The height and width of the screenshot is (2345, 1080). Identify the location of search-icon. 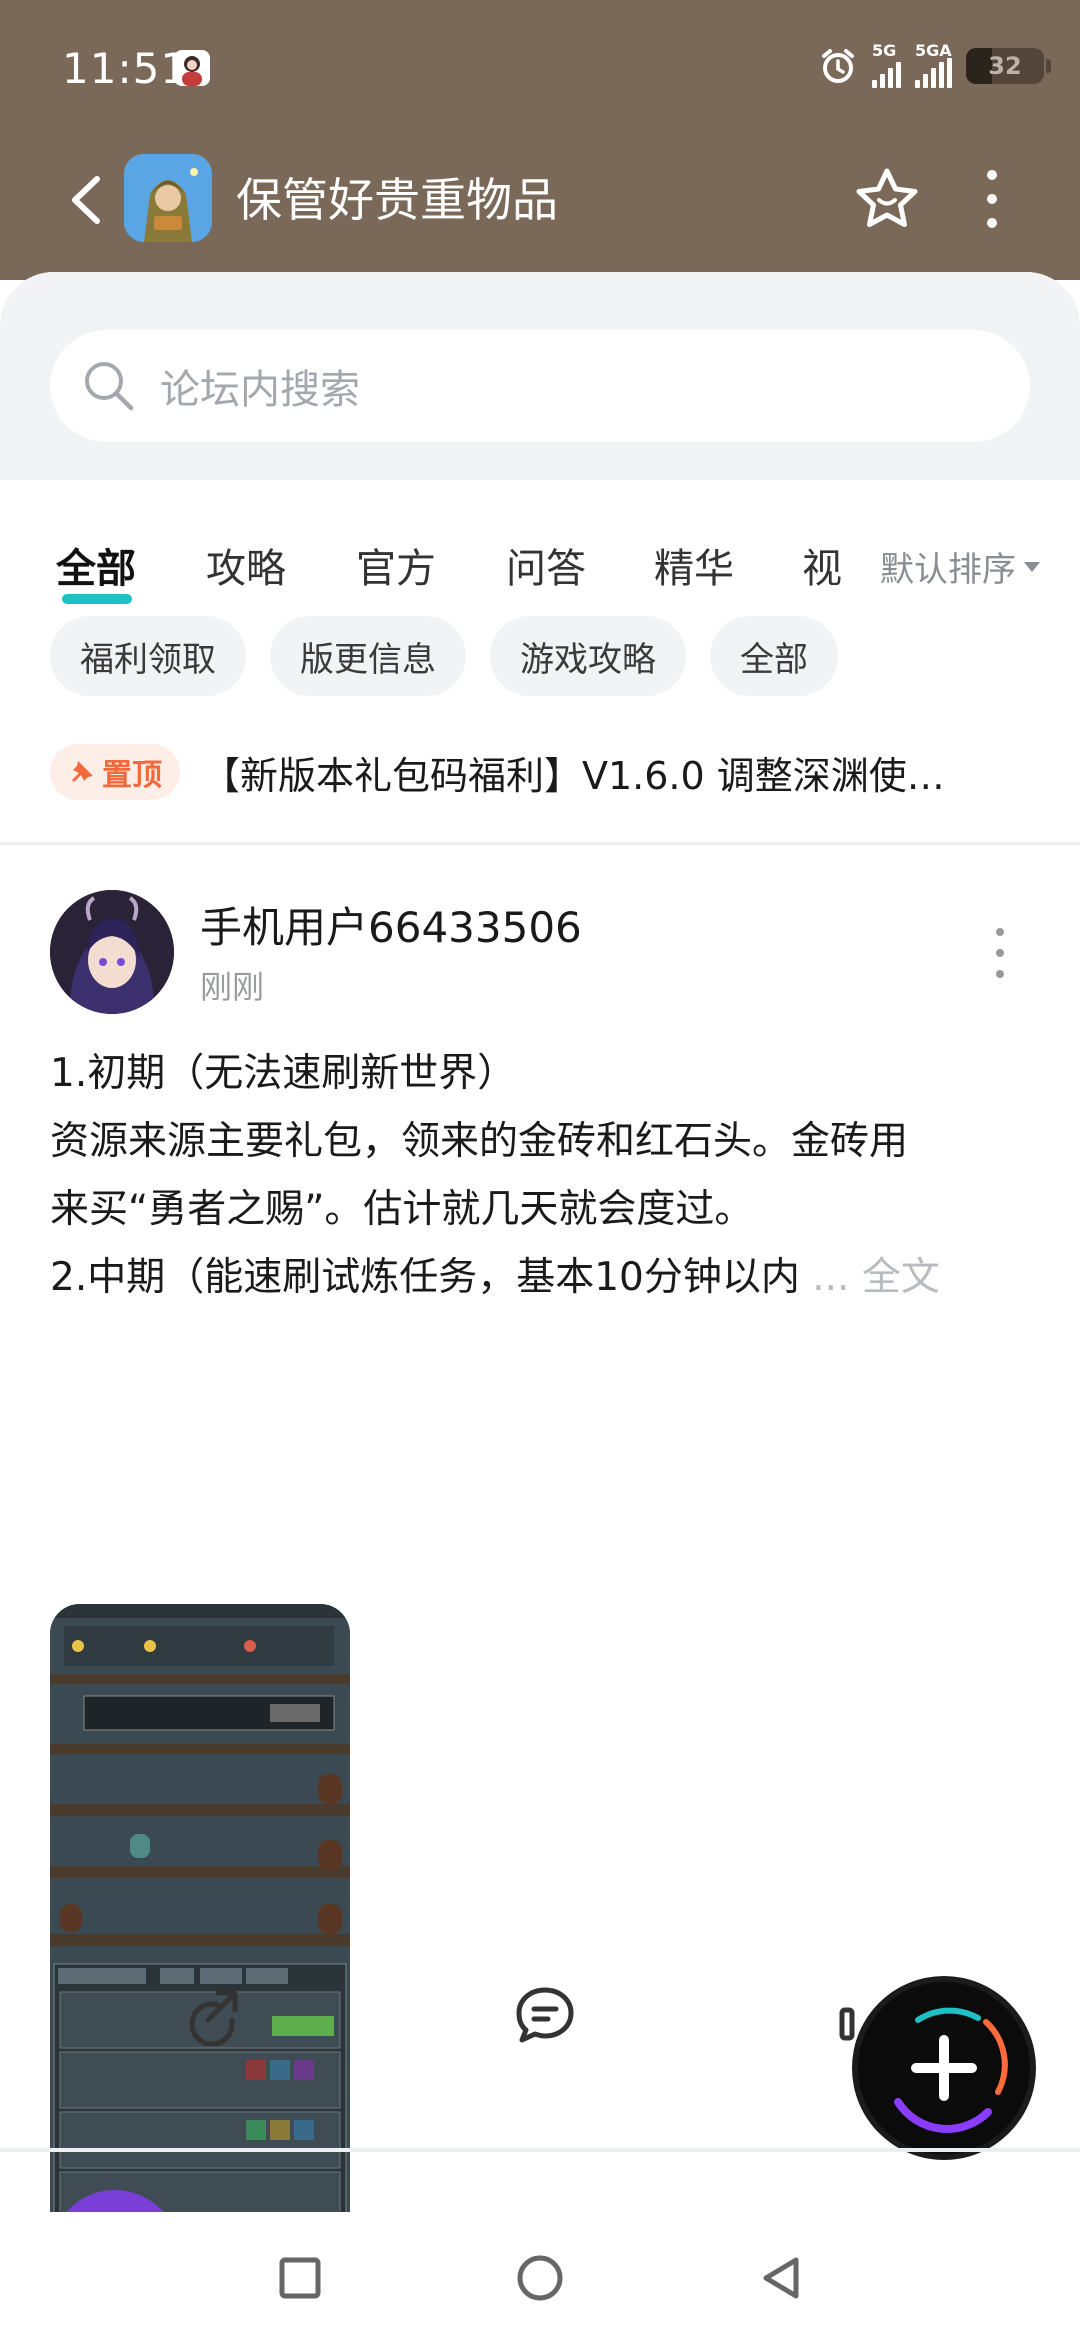
(109, 386).